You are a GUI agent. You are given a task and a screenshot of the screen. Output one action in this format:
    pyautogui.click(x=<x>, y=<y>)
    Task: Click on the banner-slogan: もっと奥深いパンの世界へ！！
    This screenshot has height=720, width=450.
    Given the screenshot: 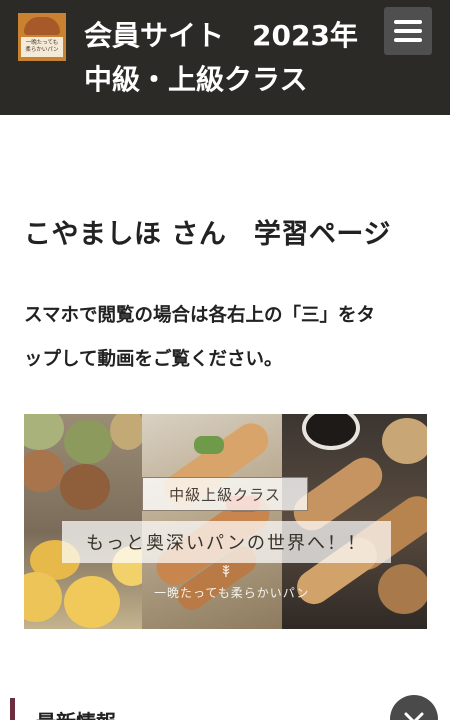 What is the action you would take?
    pyautogui.click(x=226, y=542)
    